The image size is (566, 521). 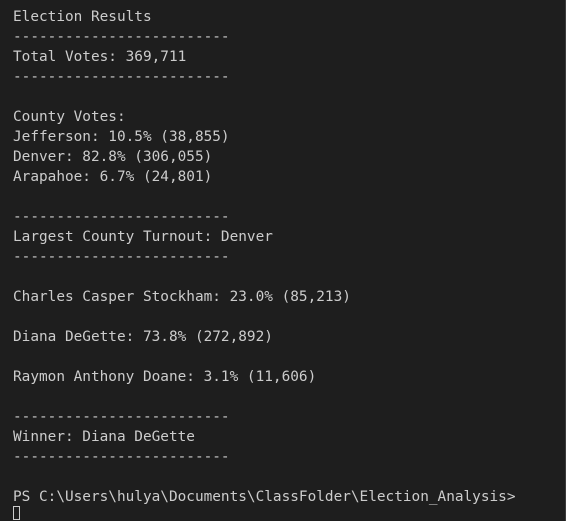 I want to click on output-largest-county: Largest County Turnout: Denver, so click(x=143, y=237).